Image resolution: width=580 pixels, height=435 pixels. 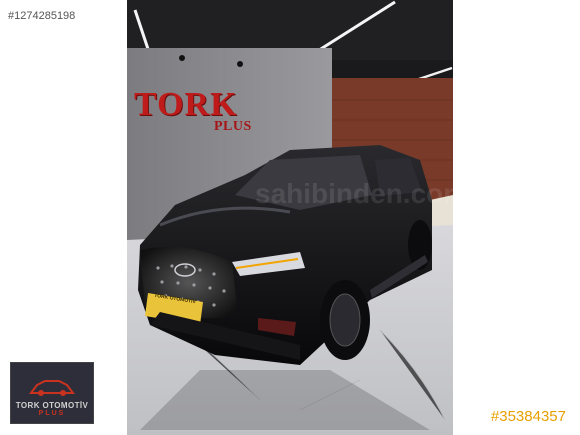 What do you see at coordinates (52, 413) in the screenshot?
I see `dealer-logo-sub: PLUS` at bounding box center [52, 413].